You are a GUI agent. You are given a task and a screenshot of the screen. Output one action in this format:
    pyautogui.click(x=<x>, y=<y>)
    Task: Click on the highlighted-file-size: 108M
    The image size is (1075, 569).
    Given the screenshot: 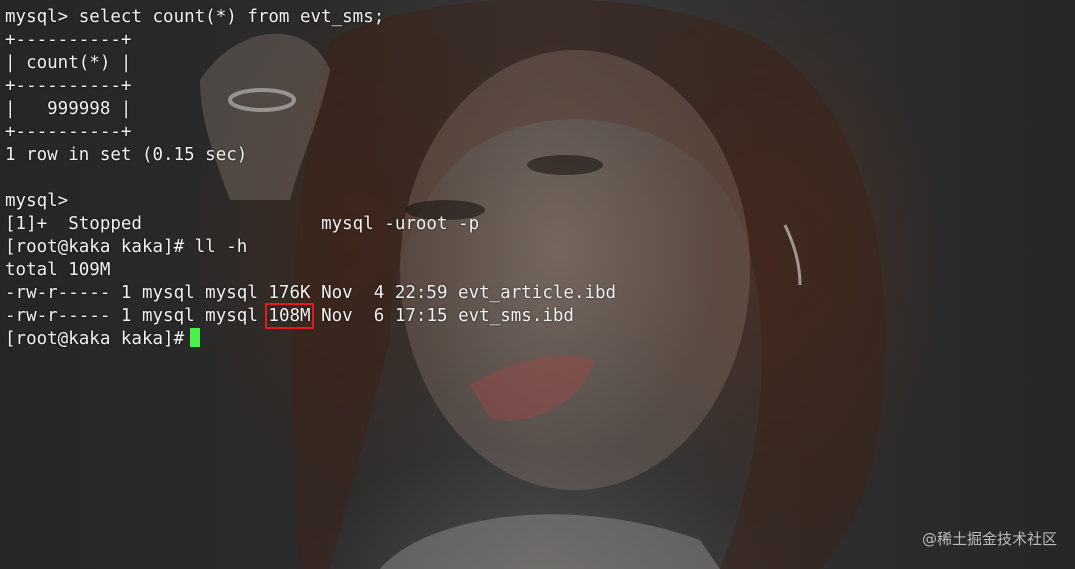 What is the action you would take?
    pyautogui.click(x=289, y=316)
    